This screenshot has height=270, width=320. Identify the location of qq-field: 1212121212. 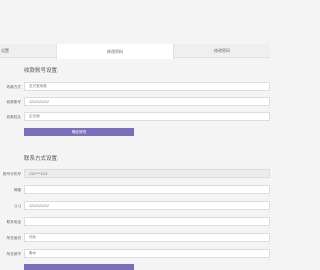
(147, 205).